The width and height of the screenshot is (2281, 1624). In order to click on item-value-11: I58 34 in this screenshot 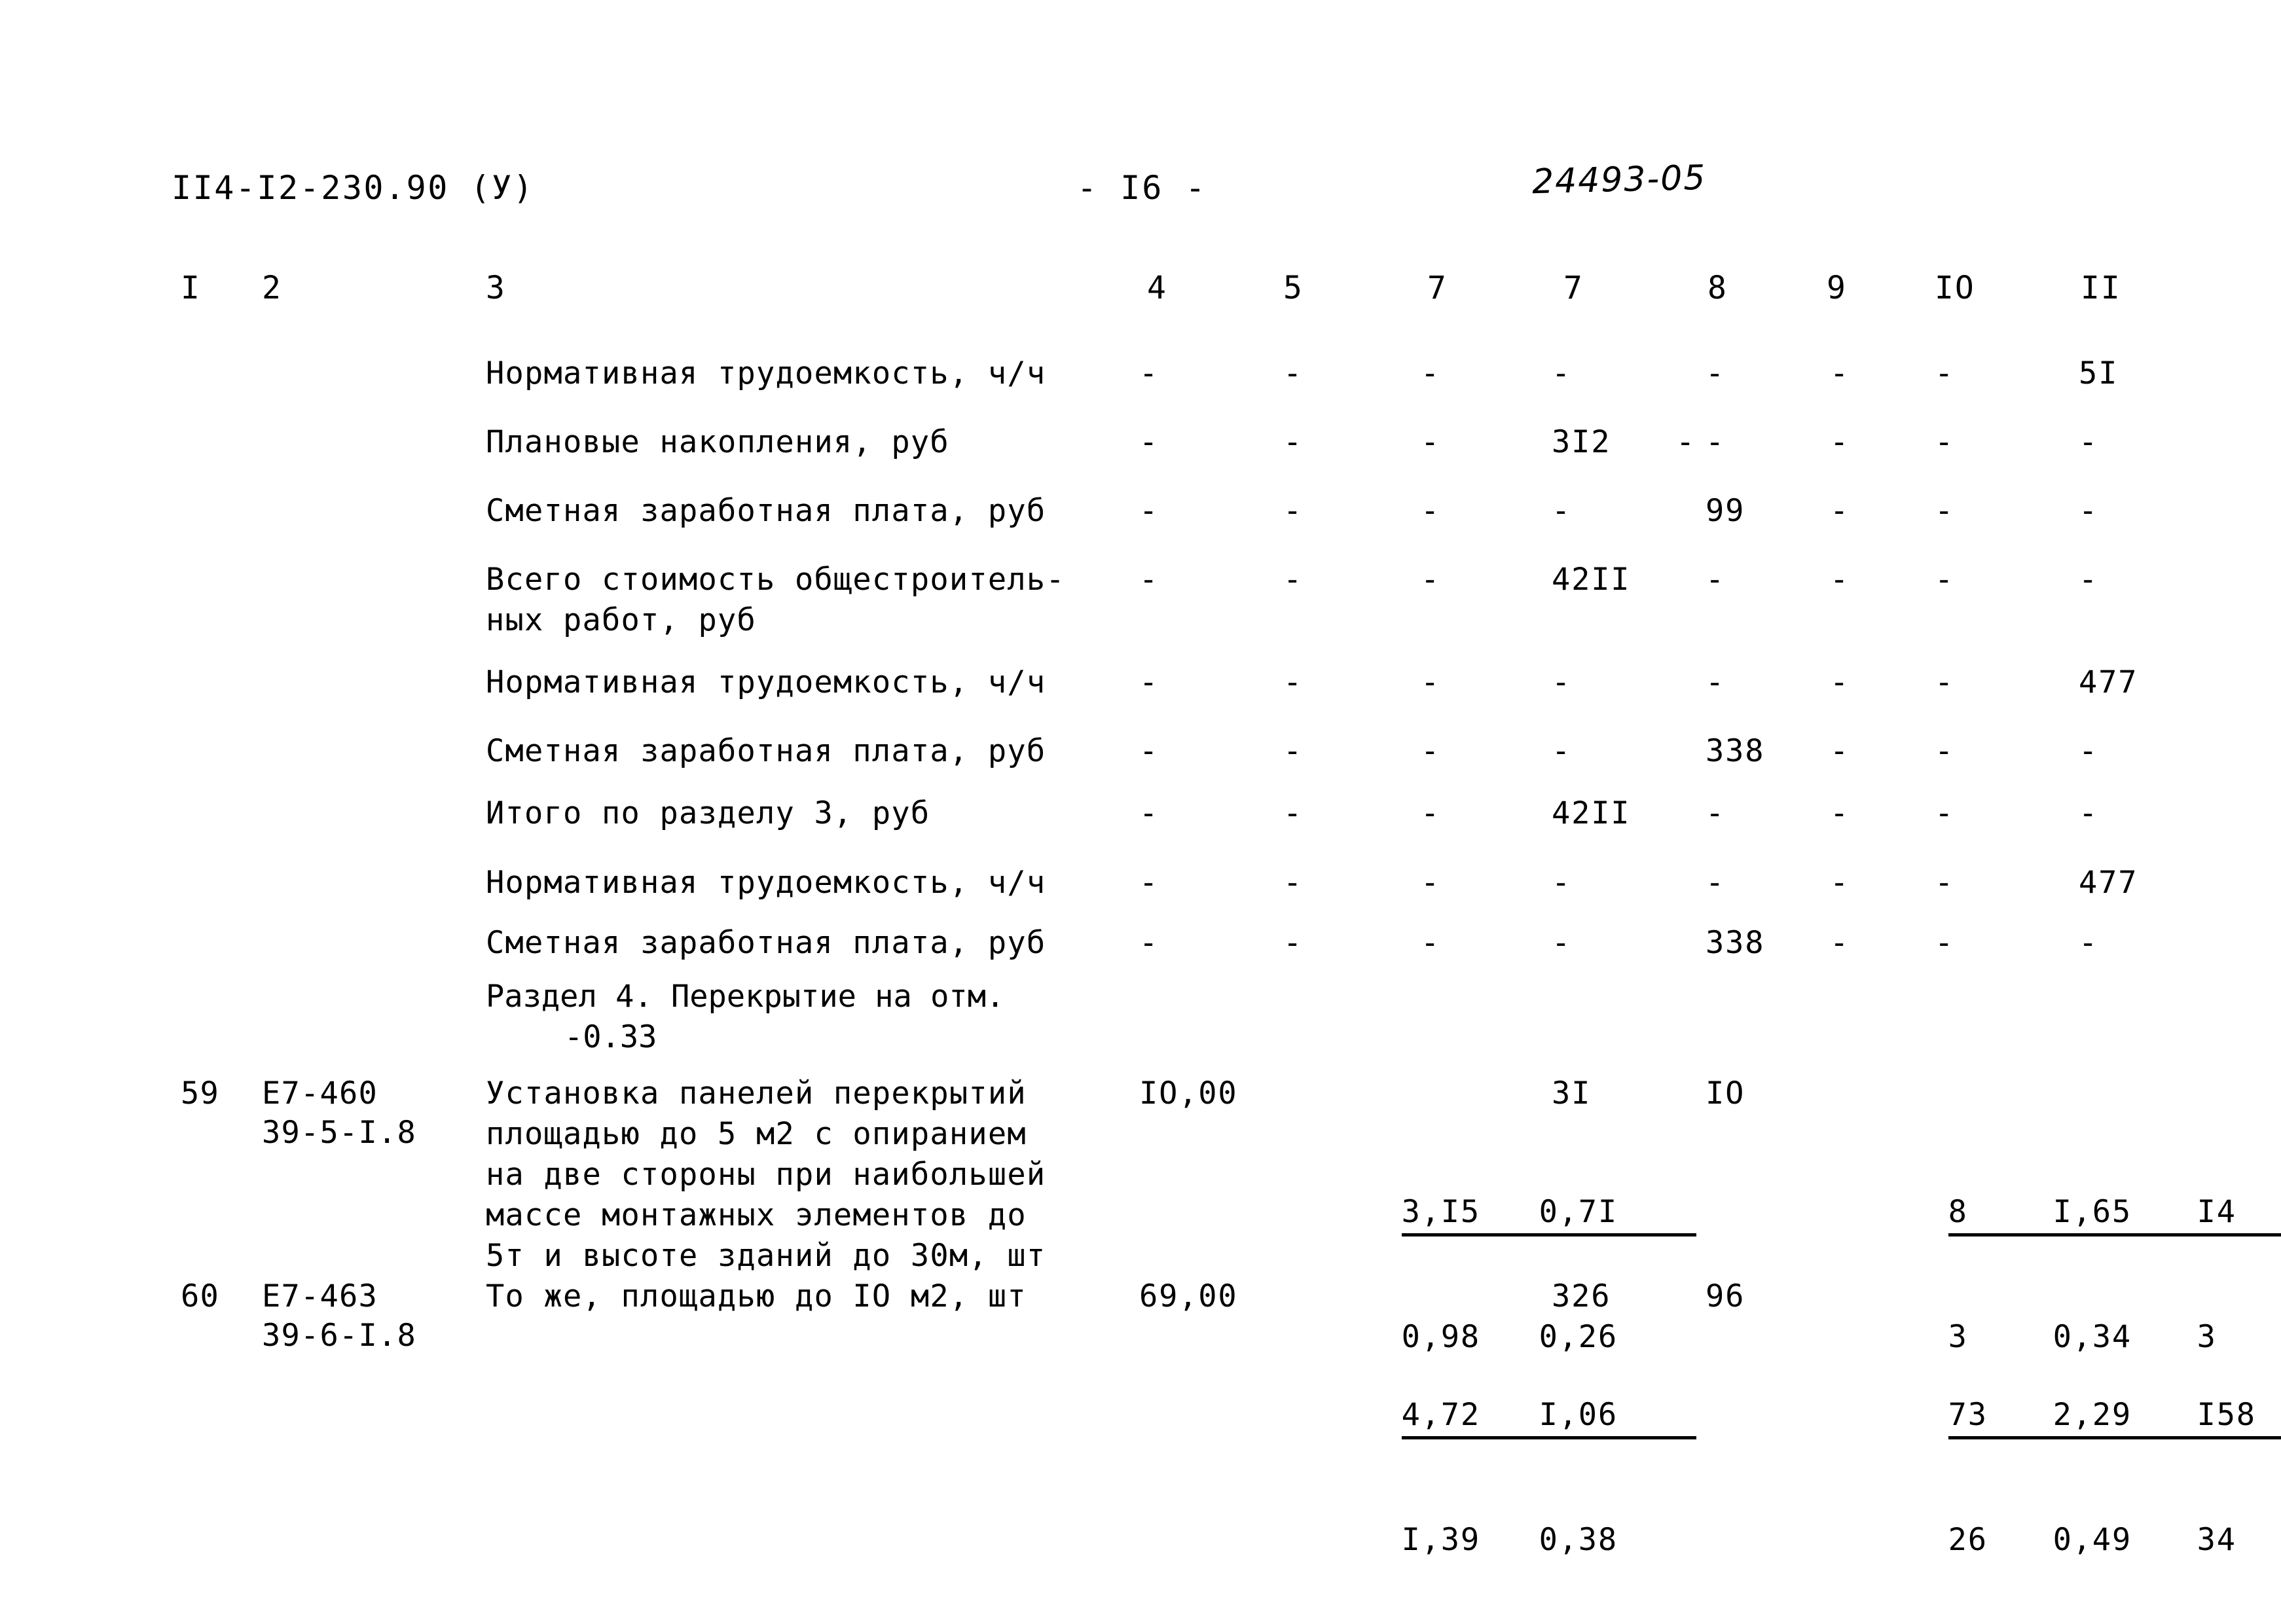, I will do `click(2180, 1450)`.